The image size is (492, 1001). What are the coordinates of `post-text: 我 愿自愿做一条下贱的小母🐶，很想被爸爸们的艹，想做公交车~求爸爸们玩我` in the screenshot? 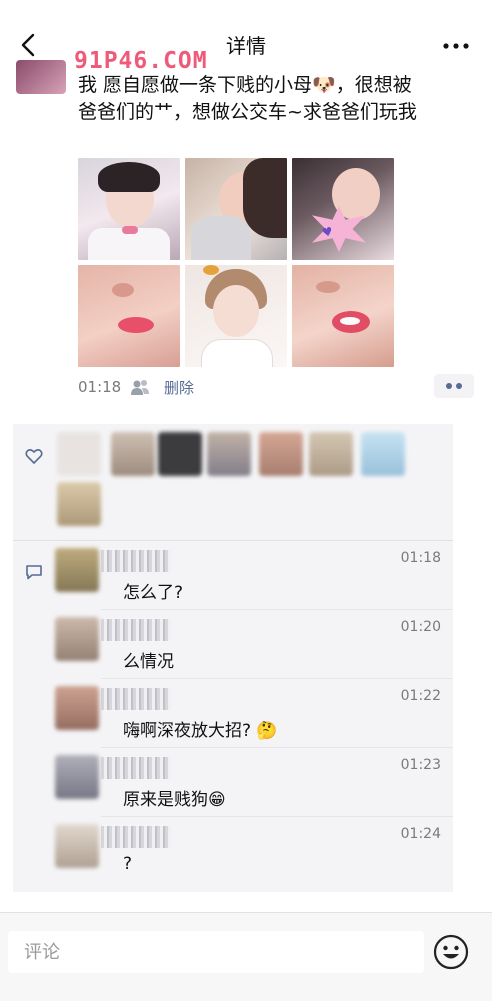 It's located at (247, 98).